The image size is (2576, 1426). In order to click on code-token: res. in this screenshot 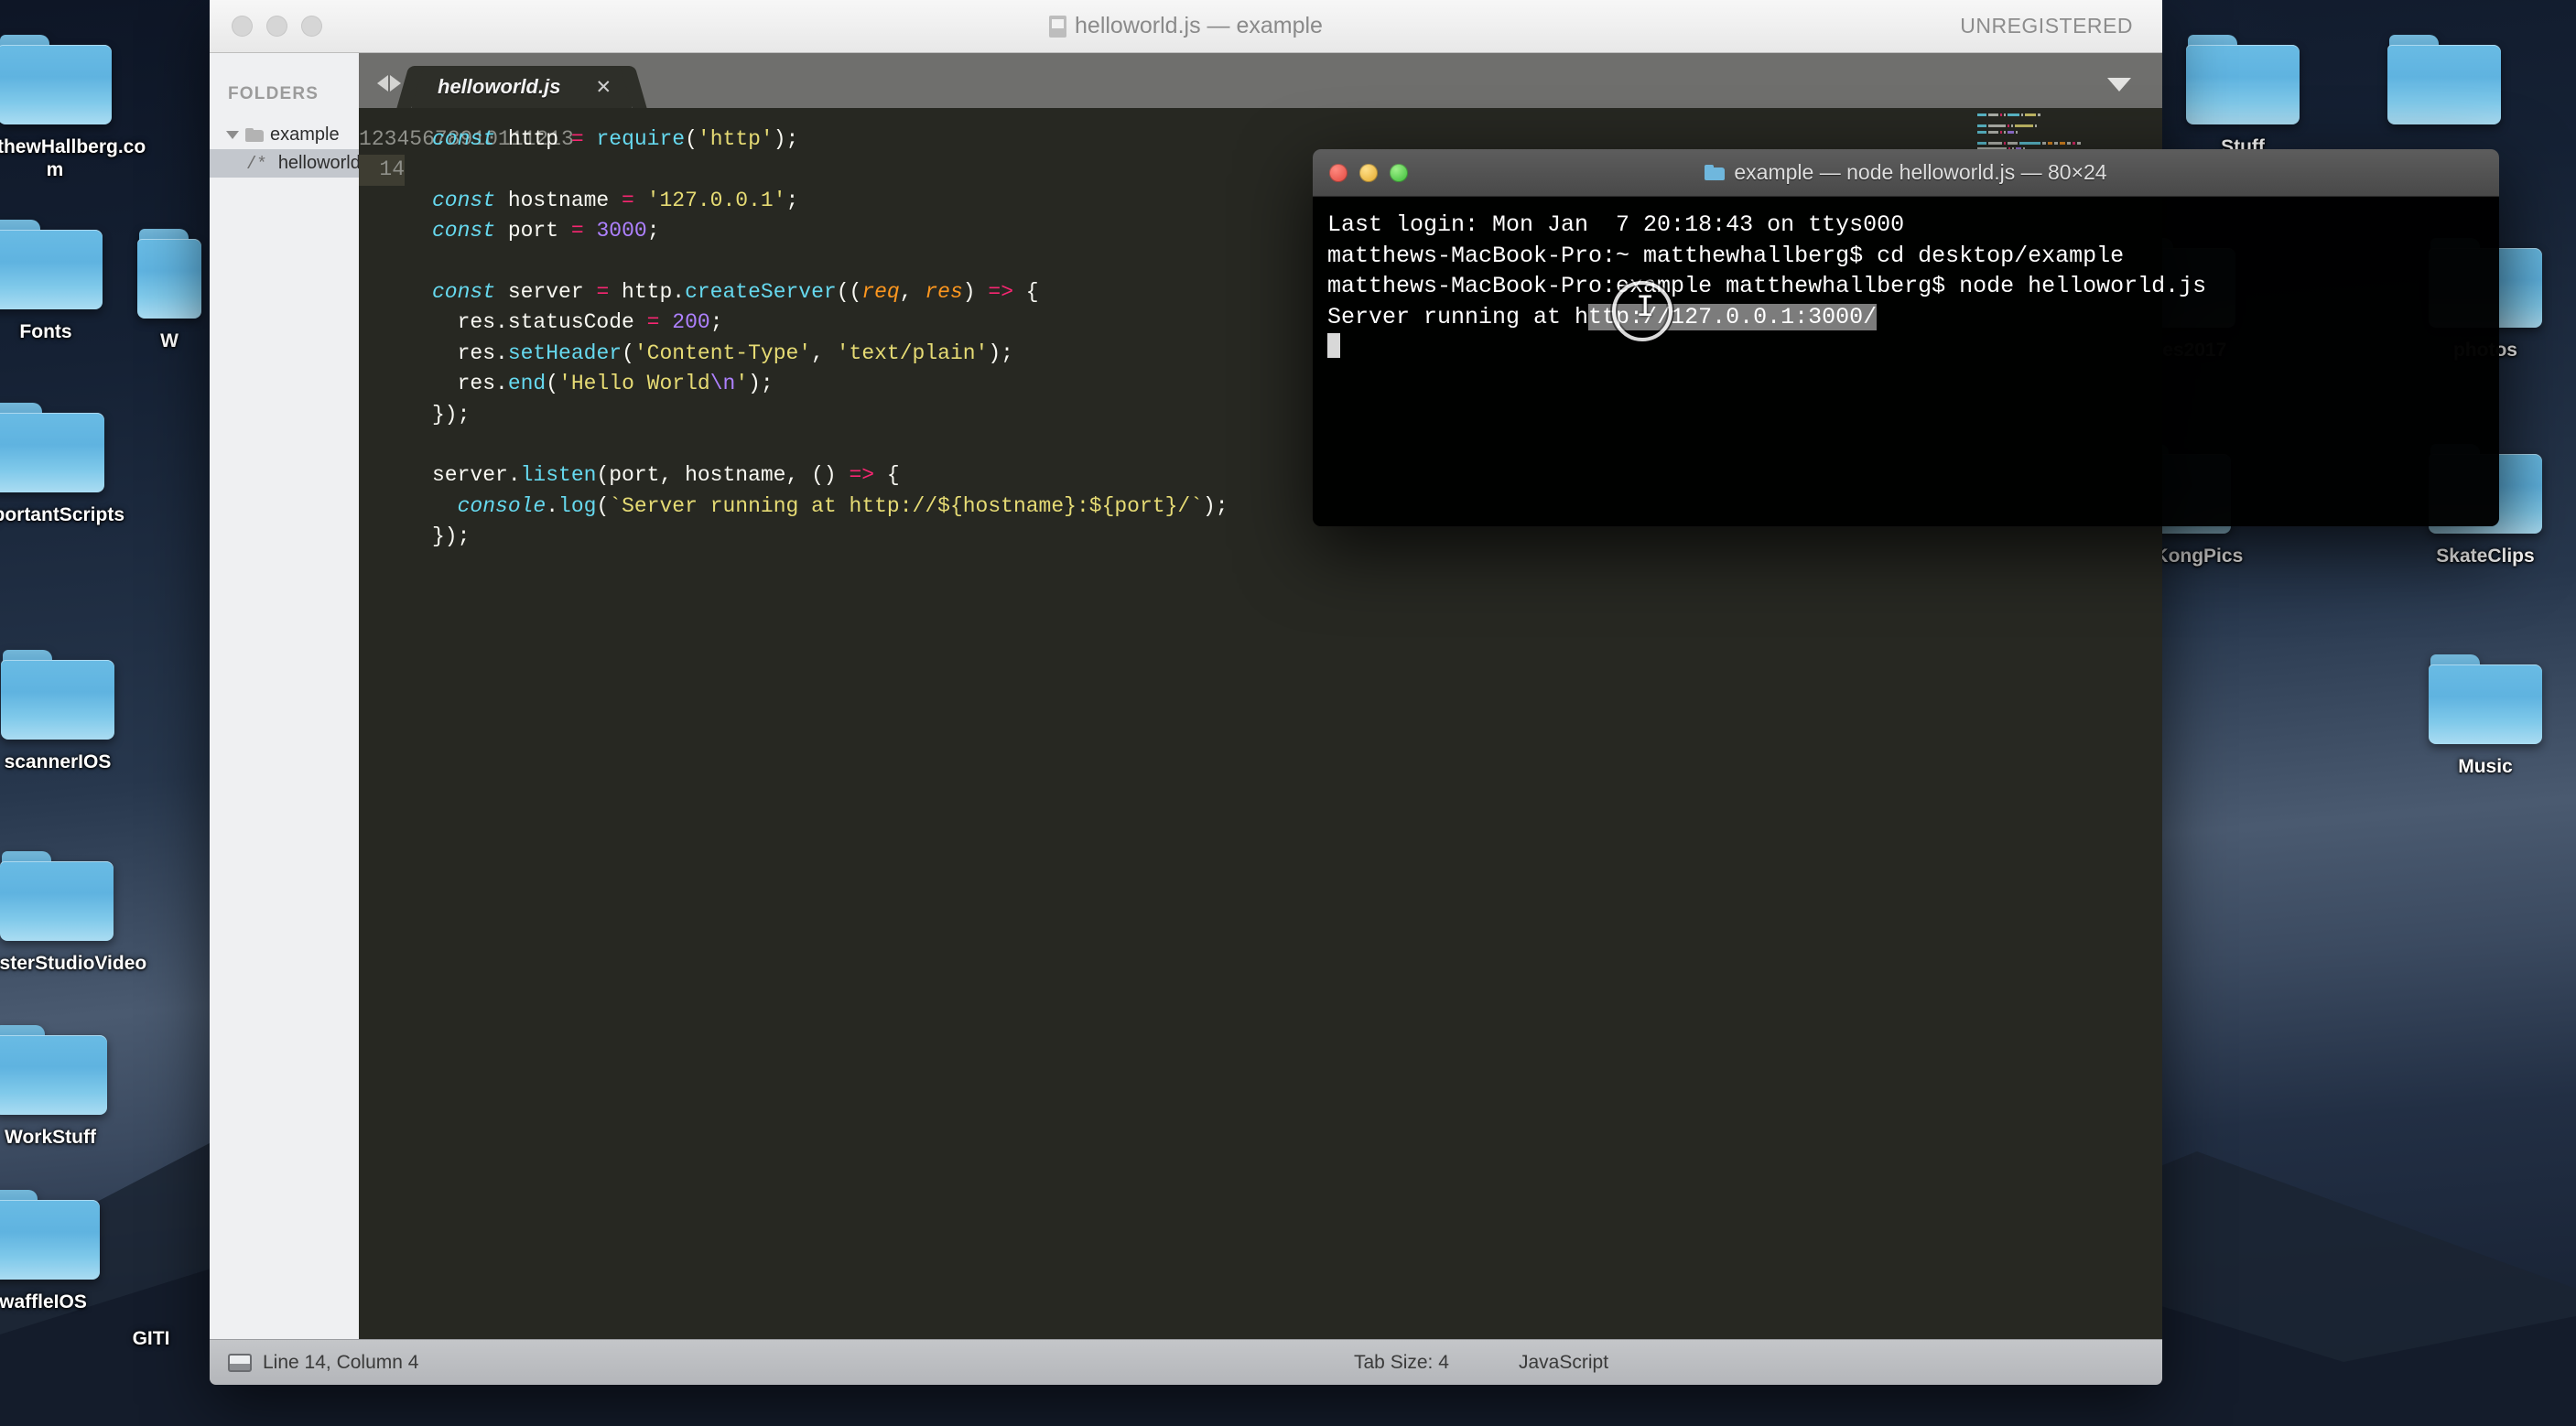, I will do `click(470, 384)`.